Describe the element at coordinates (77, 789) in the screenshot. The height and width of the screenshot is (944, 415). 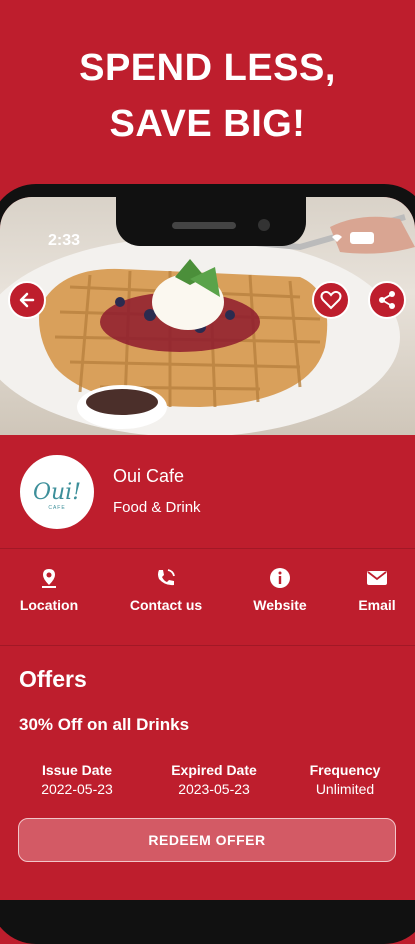
I see `issue-date-value: 2022-05-23` at that location.